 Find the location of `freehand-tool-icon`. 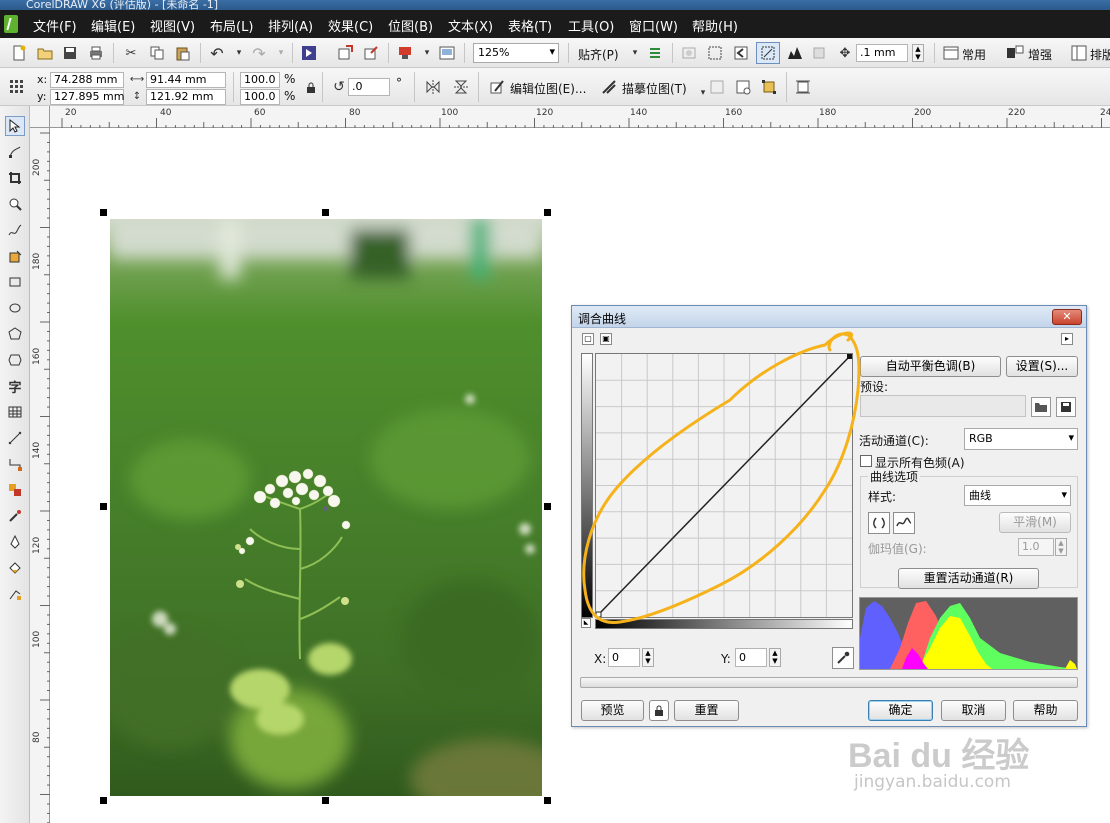

freehand-tool-icon is located at coordinates (15, 230).